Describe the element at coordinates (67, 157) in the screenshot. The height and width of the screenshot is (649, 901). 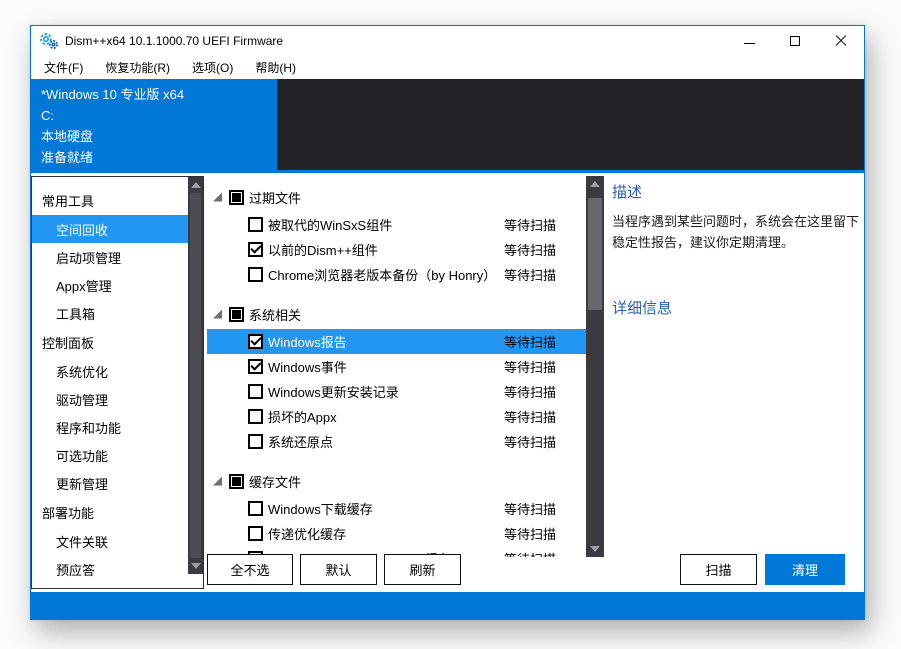
I see `system-info-line-3: 准备就绪` at that location.